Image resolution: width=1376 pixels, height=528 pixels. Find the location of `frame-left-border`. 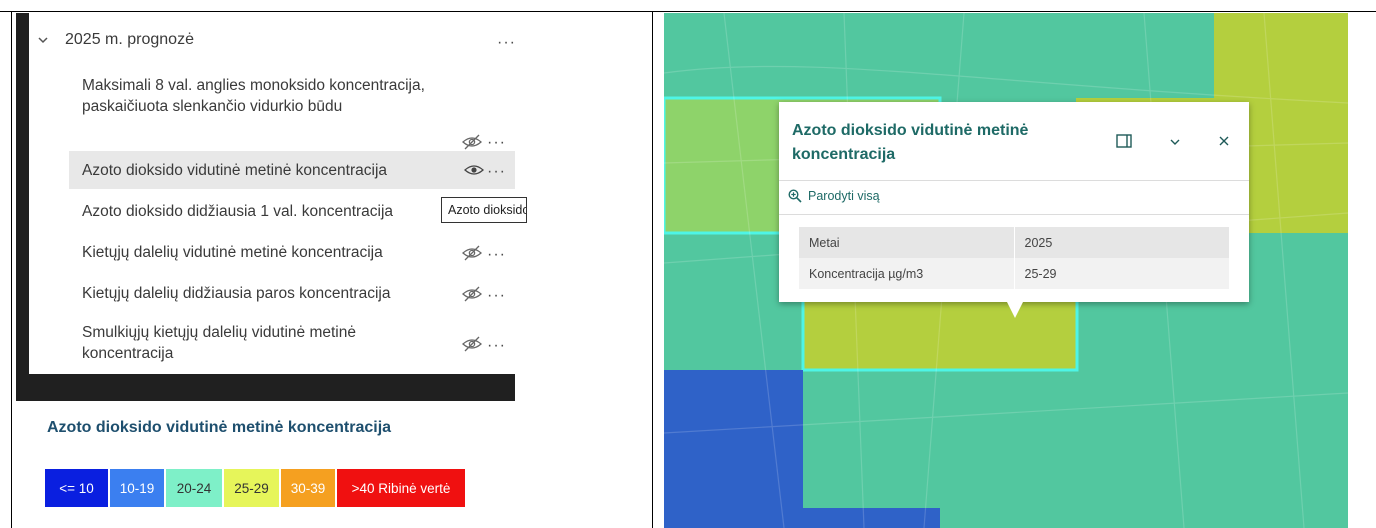

frame-left-border is located at coordinates (11, 269).